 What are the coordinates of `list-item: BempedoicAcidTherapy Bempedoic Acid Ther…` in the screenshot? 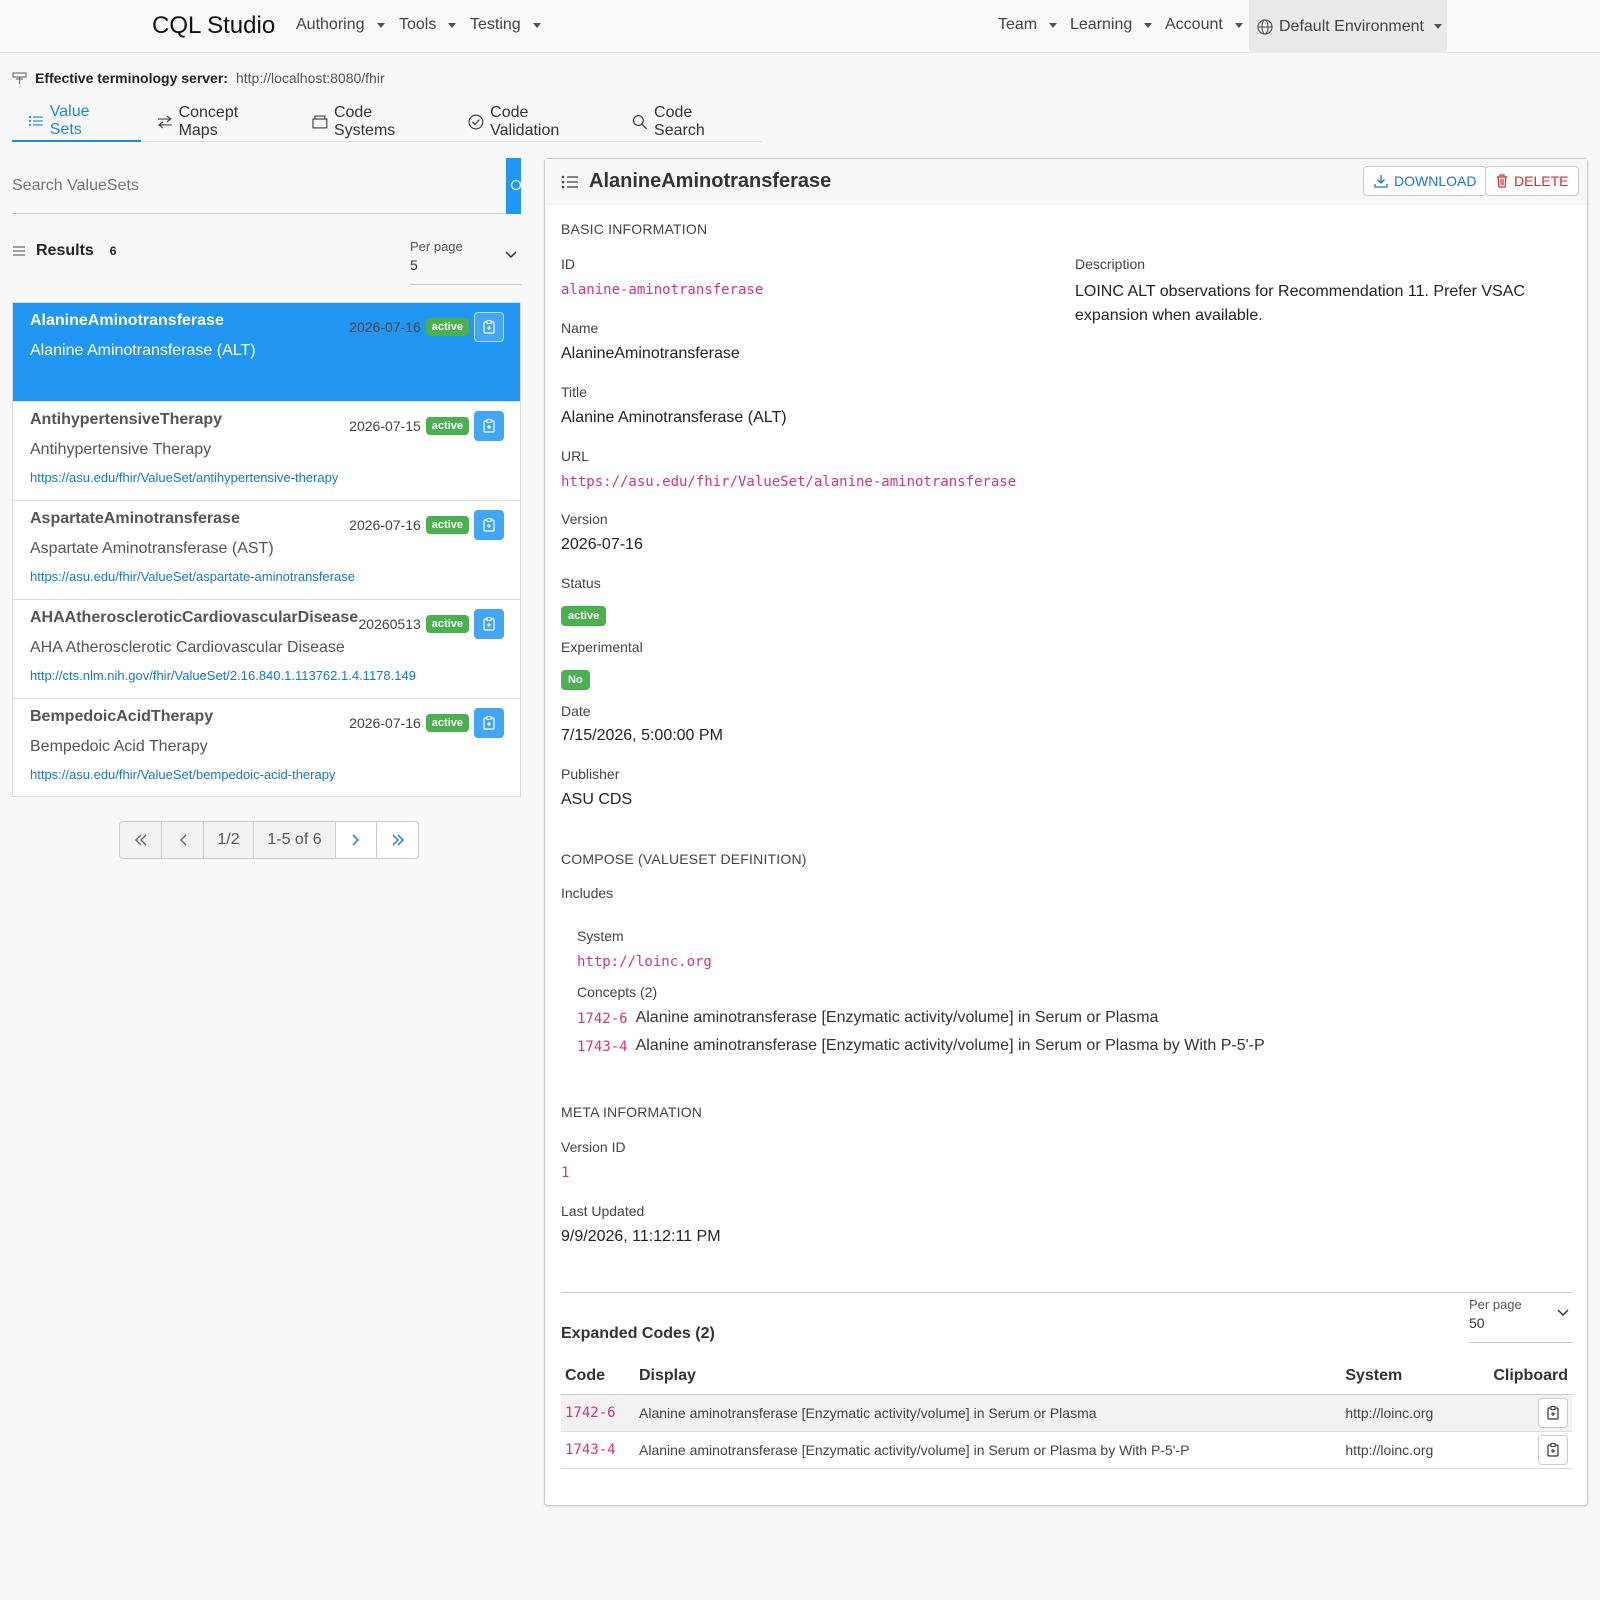 It's located at (266, 747).